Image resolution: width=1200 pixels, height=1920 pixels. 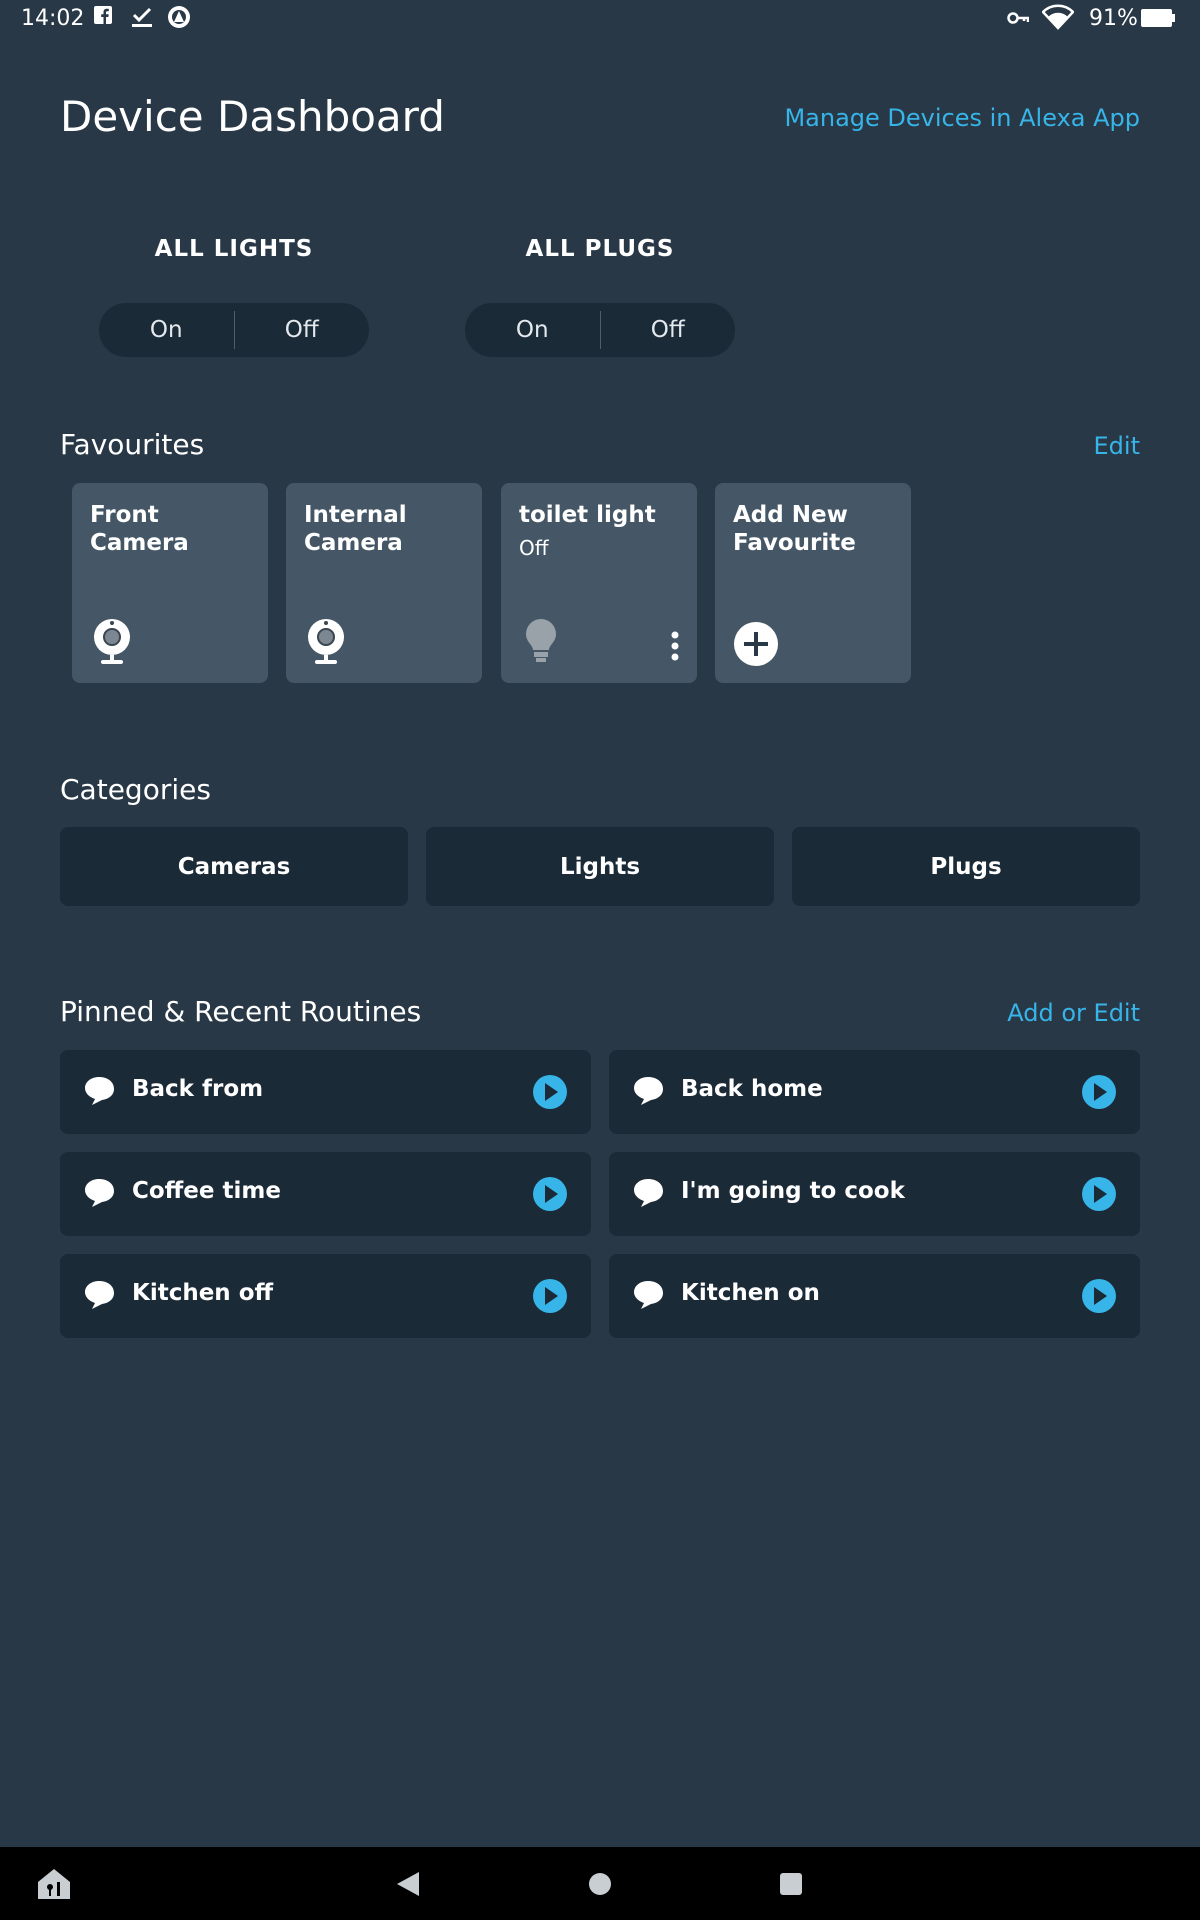 What do you see at coordinates (355, 529) in the screenshot?
I see `favourite-name: Internal Camera` at bounding box center [355, 529].